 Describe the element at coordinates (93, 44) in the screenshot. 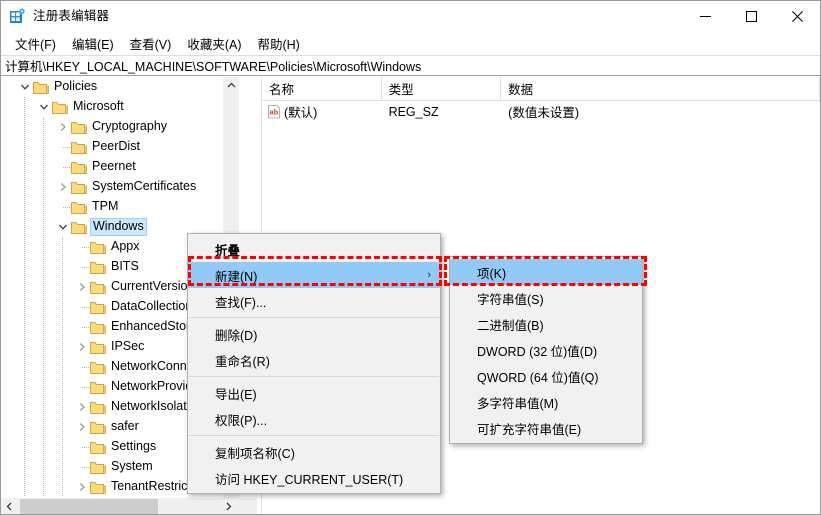

I see `menu-edit: 编辑(E)` at that location.